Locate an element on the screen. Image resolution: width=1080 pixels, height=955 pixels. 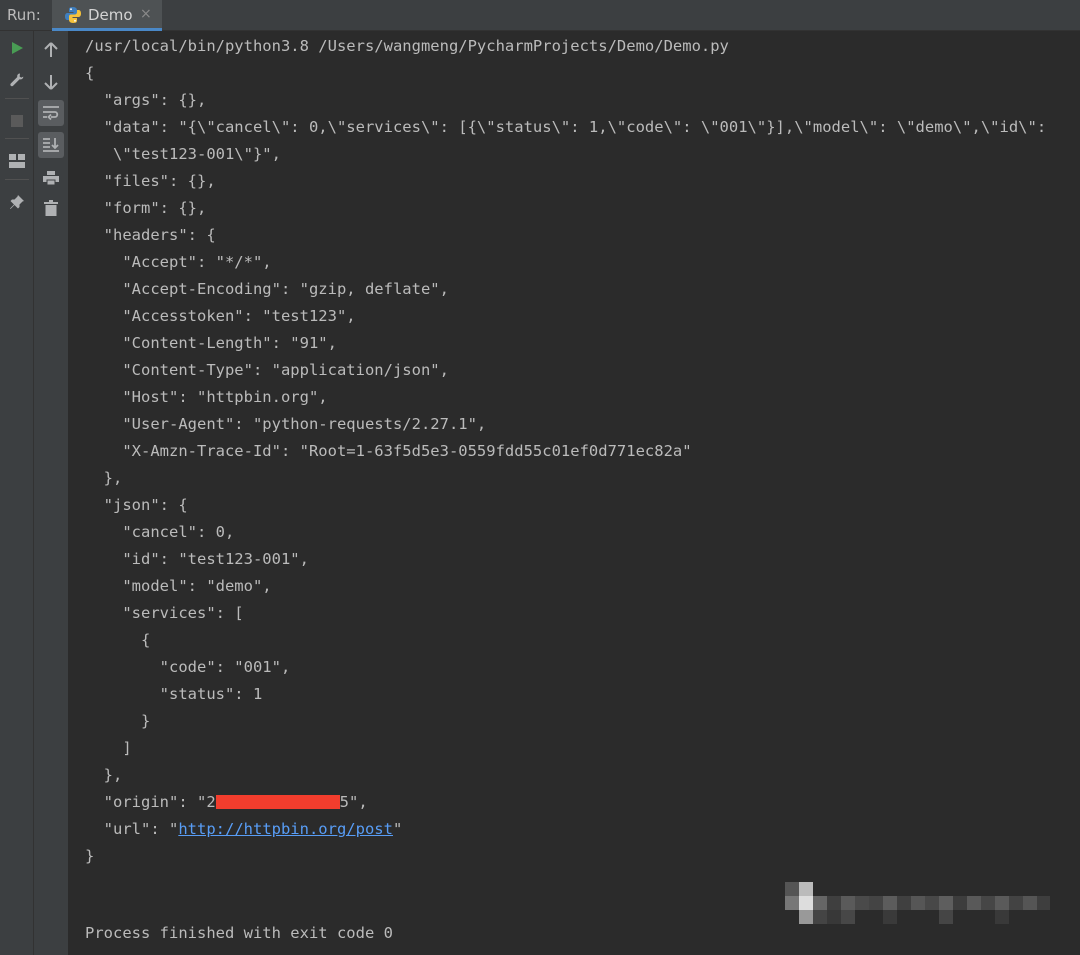
print-icon is located at coordinates (51, 178).